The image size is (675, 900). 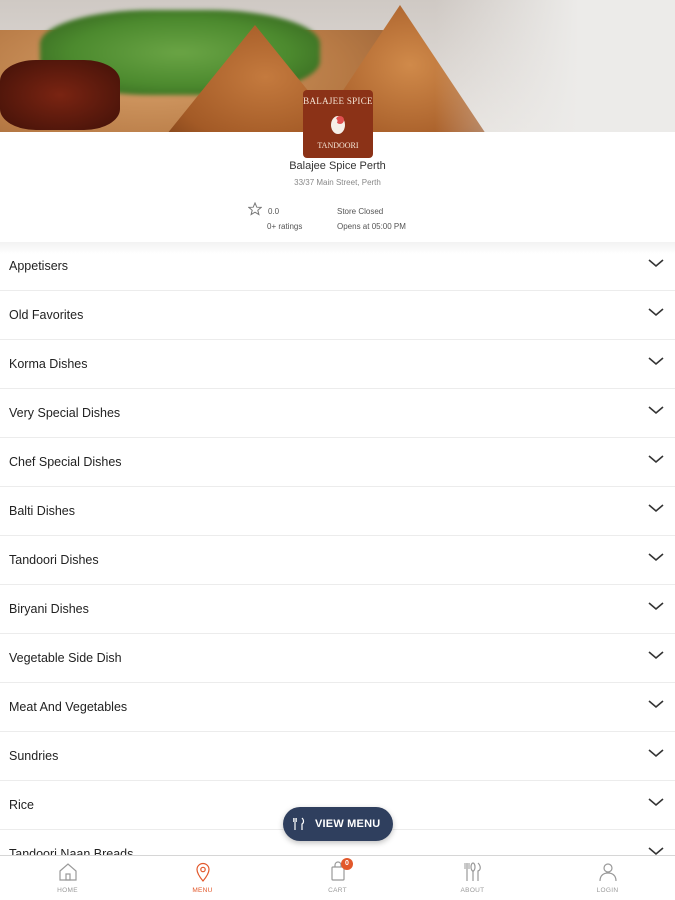 I want to click on category-row: Meat And Vegetables, so click(x=337, y=707).